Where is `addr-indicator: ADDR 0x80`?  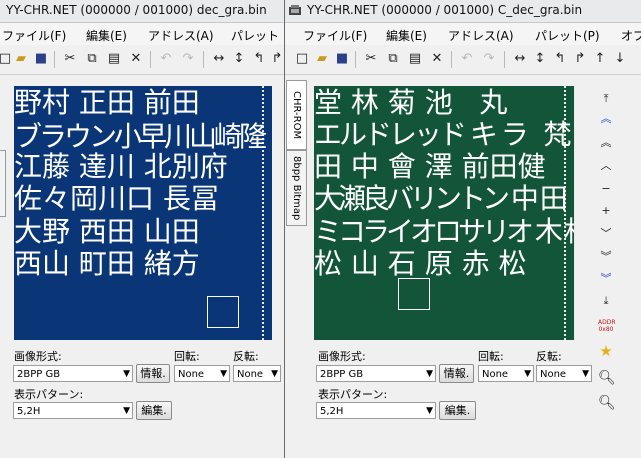
addr-indicator: ADDR 0x80 is located at coordinates (607, 329).